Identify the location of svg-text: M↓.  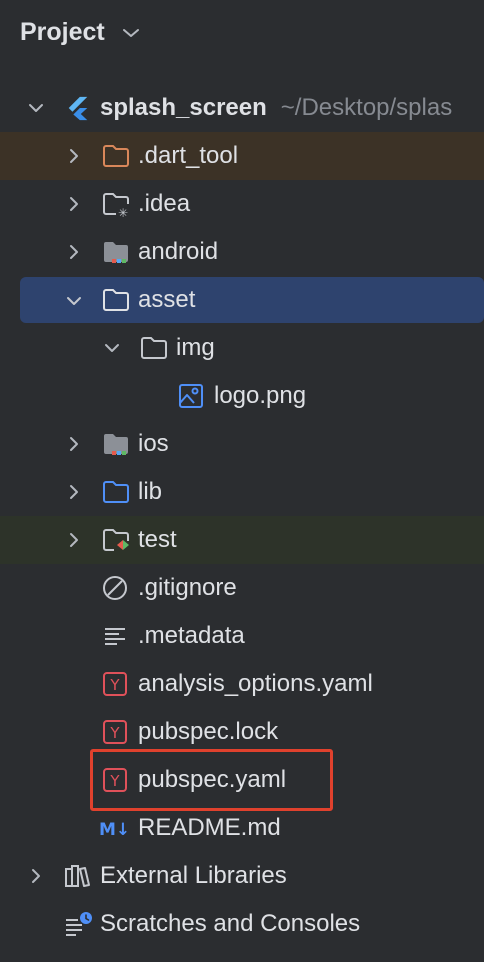
(114, 830).